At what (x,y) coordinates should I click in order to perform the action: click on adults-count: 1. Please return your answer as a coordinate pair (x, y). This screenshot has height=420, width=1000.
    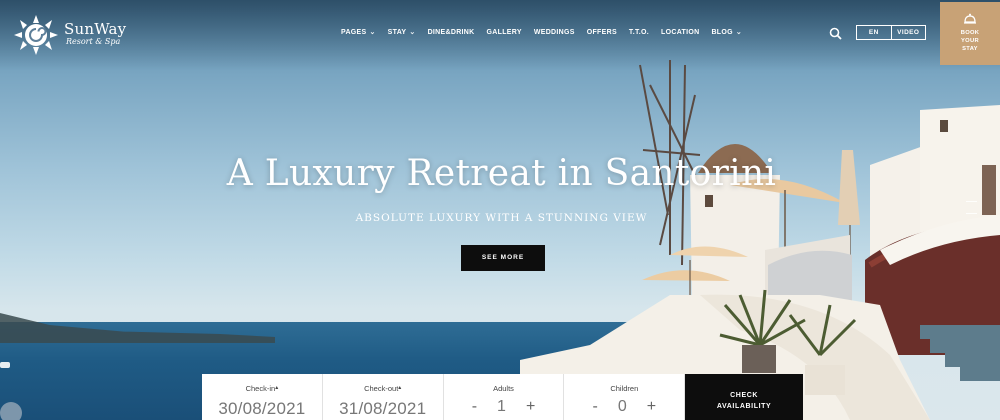
    Looking at the image, I should click on (501, 406).